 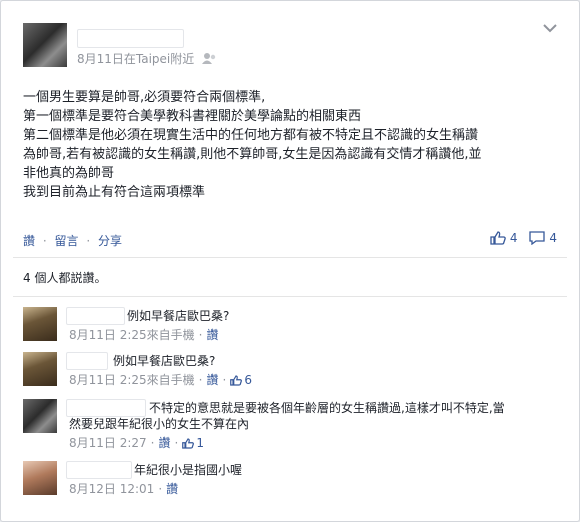 What do you see at coordinates (523, 238) in the screenshot?
I see `post-counts: 4 4` at bounding box center [523, 238].